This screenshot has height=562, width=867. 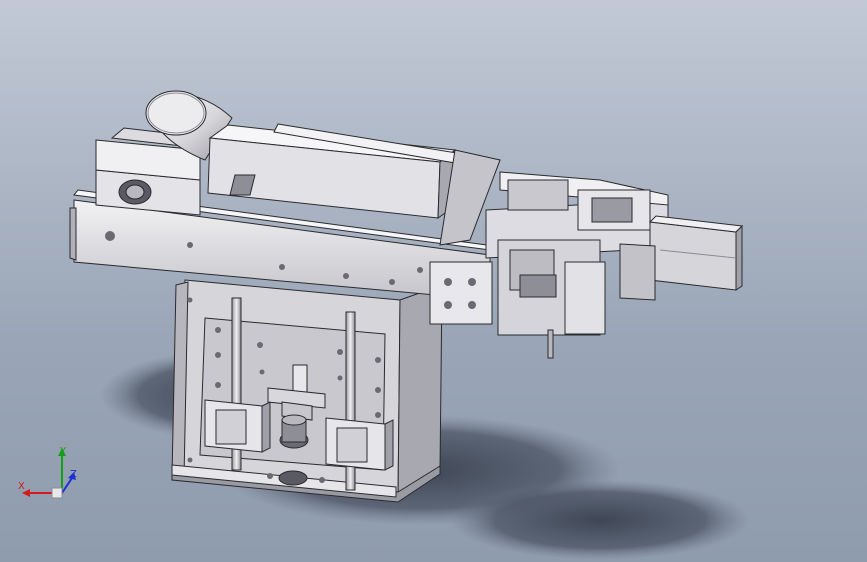 What do you see at coordinates (21, 486) in the screenshot?
I see `x-axis-label: X` at bounding box center [21, 486].